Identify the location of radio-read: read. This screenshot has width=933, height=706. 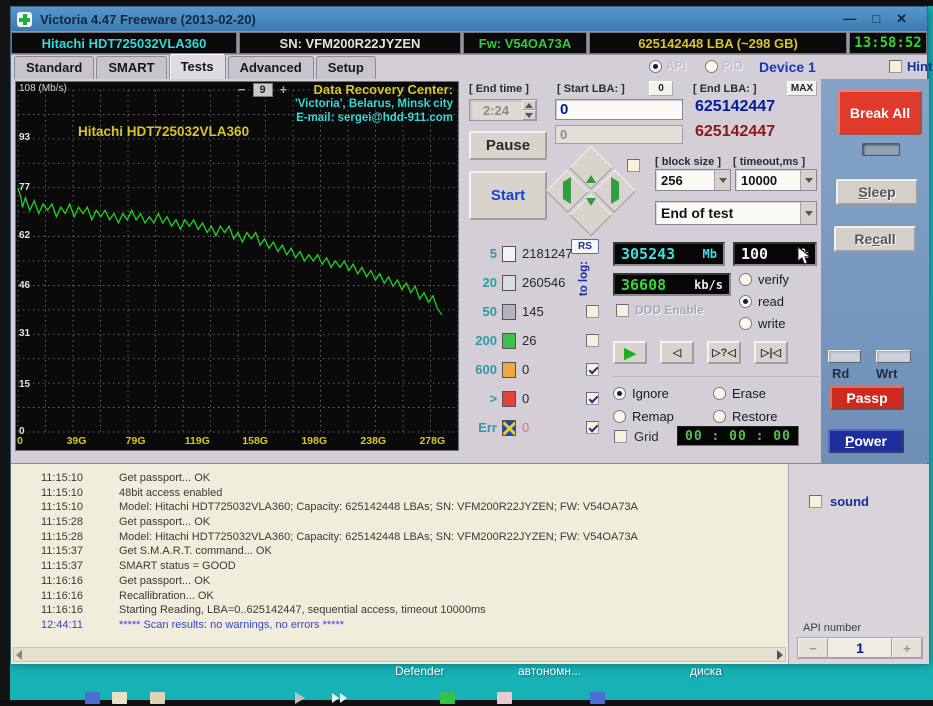
(764, 301).